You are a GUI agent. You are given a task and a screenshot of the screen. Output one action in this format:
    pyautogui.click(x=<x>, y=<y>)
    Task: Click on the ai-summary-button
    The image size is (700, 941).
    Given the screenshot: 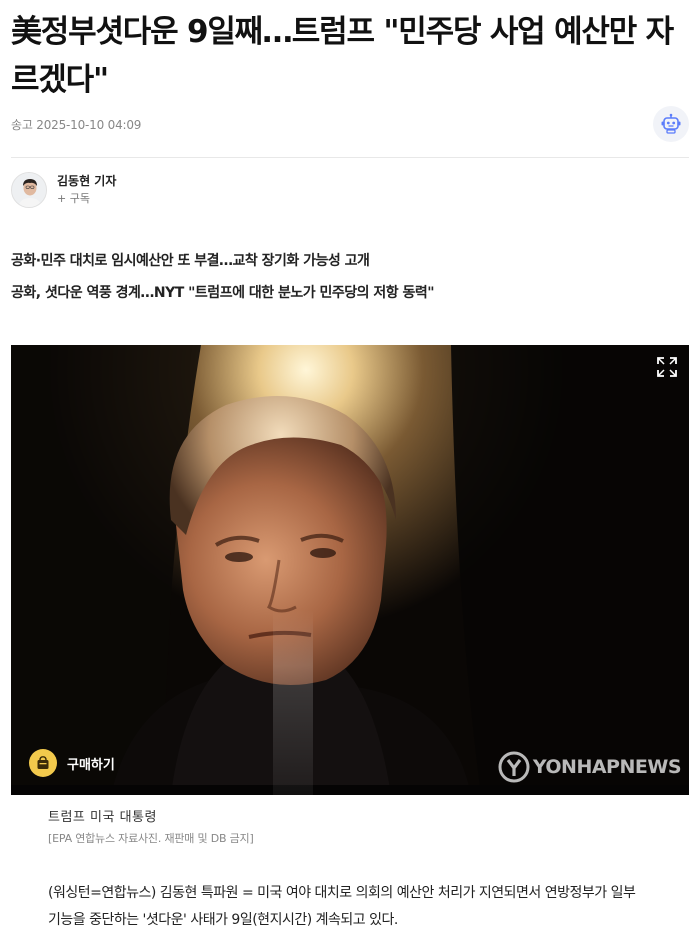 What is the action you would take?
    pyautogui.click(x=671, y=124)
    